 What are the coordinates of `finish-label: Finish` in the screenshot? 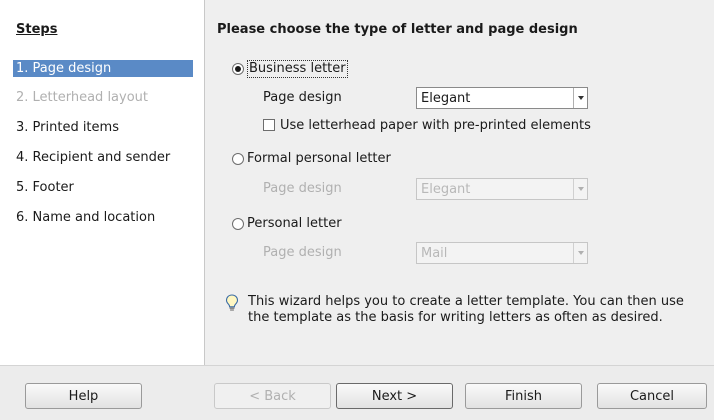 It's located at (523, 396).